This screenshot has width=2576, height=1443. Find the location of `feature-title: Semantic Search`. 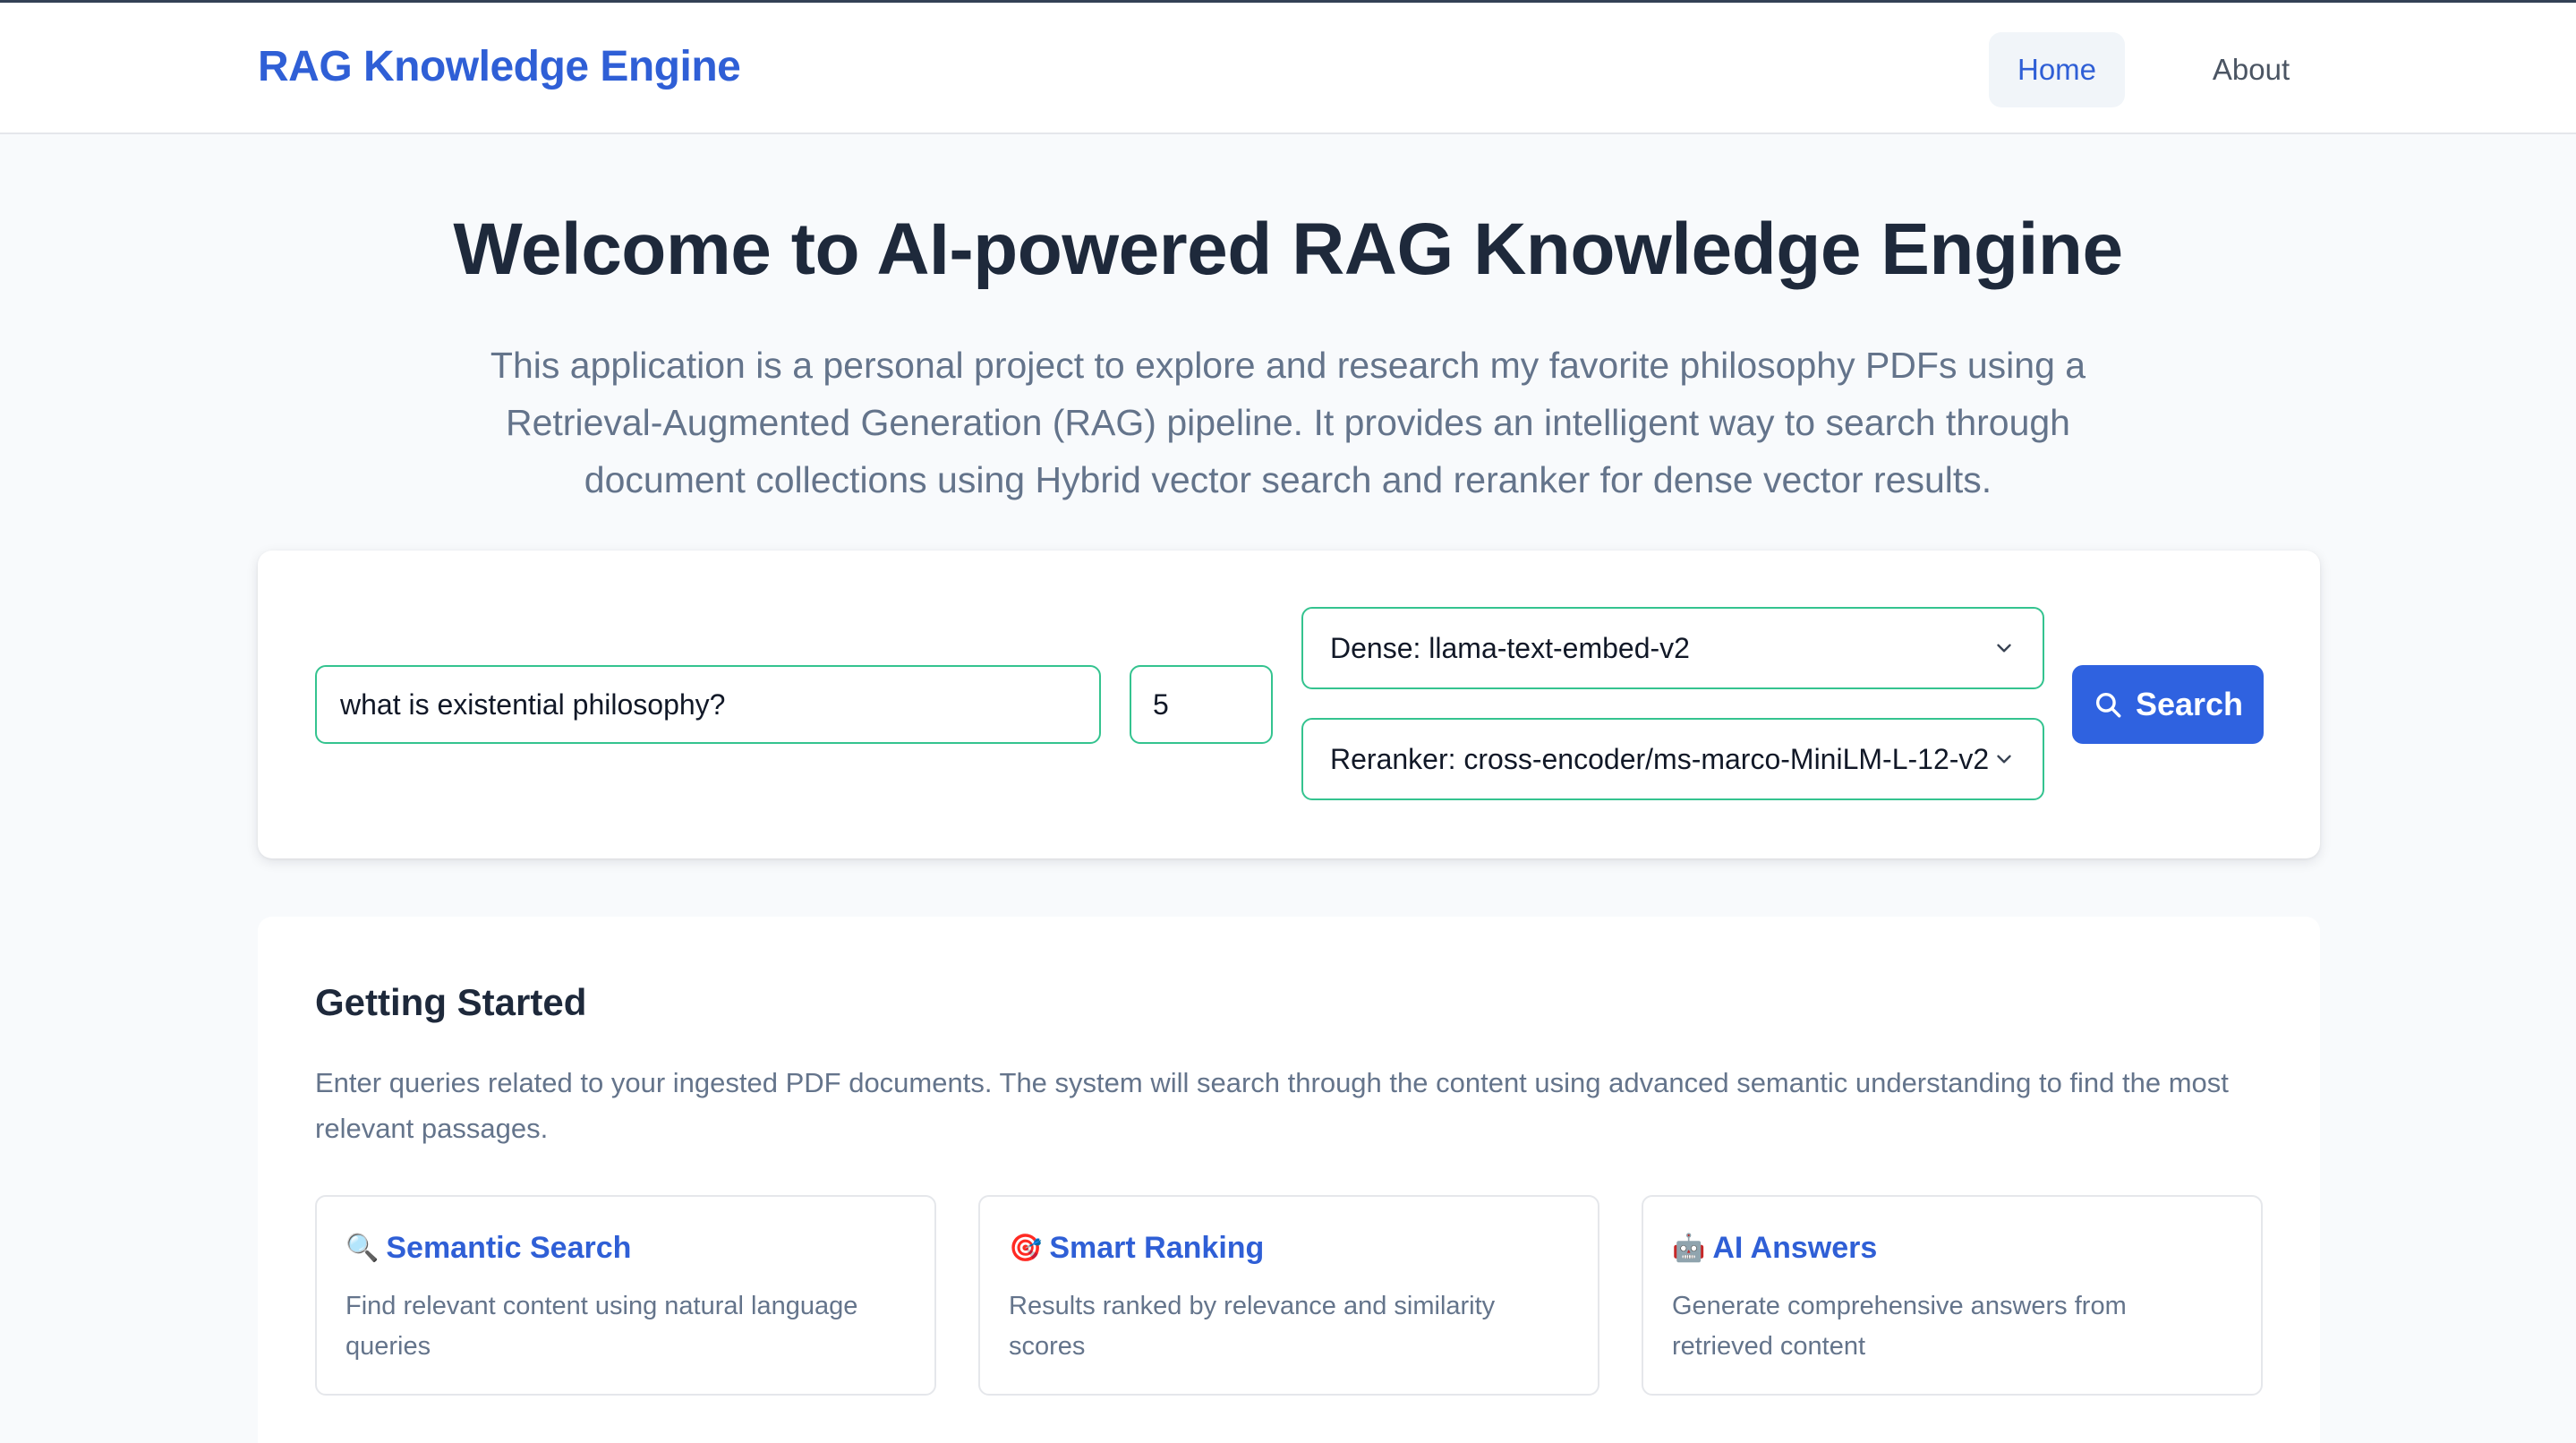

feature-title: Semantic Search is located at coordinates (509, 1248).